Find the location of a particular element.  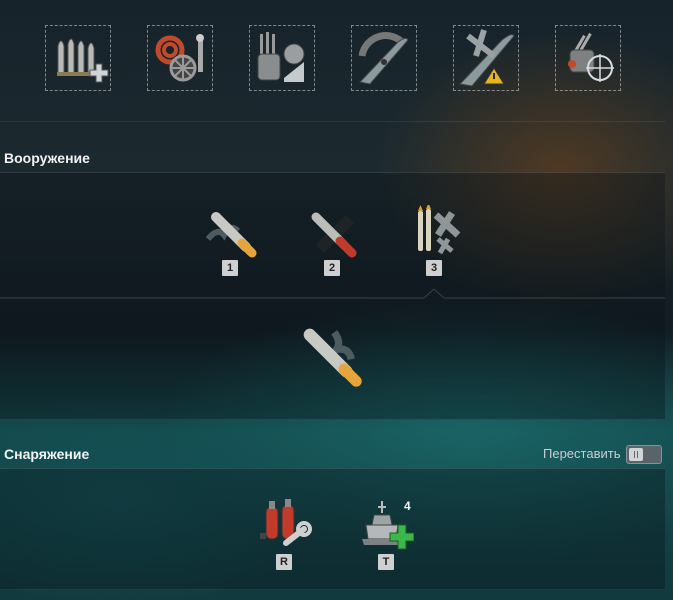

upgrade-slot-steering is located at coordinates (384, 58).